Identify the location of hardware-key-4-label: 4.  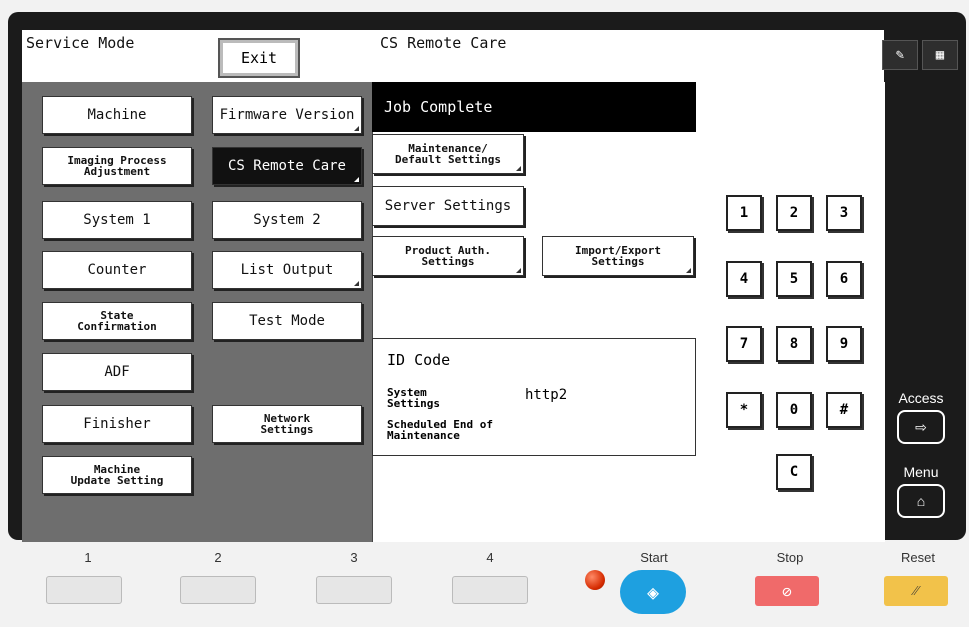
(490, 557).